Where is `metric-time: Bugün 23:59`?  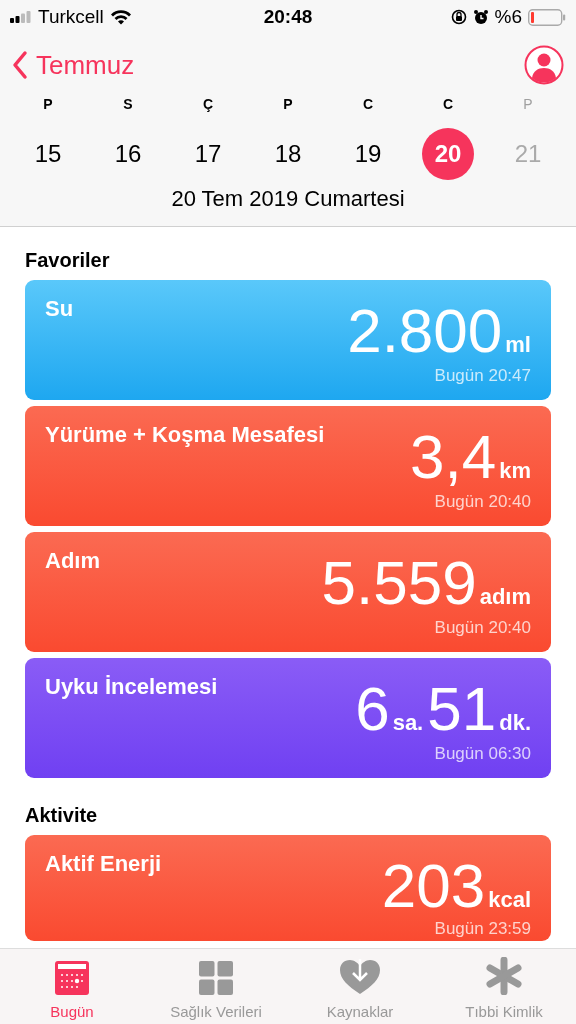
metric-time: Bugün 23:59 is located at coordinates (482, 929).